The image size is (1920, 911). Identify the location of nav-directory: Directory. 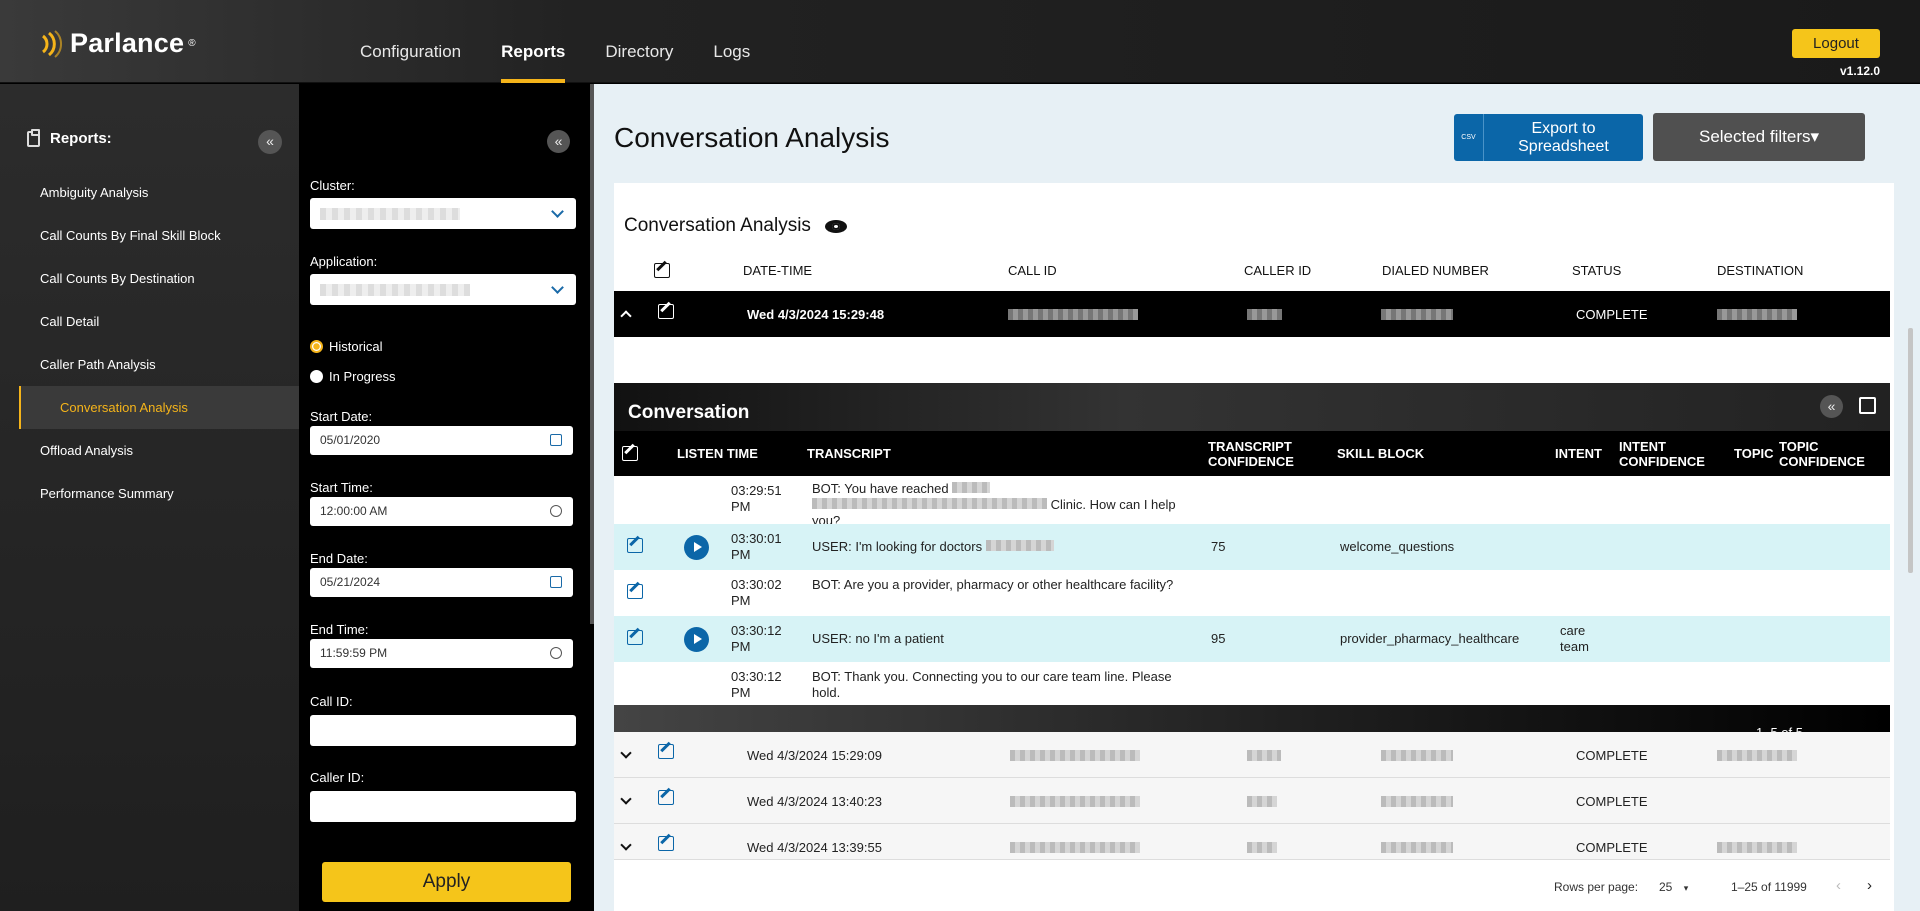
(639, 41).